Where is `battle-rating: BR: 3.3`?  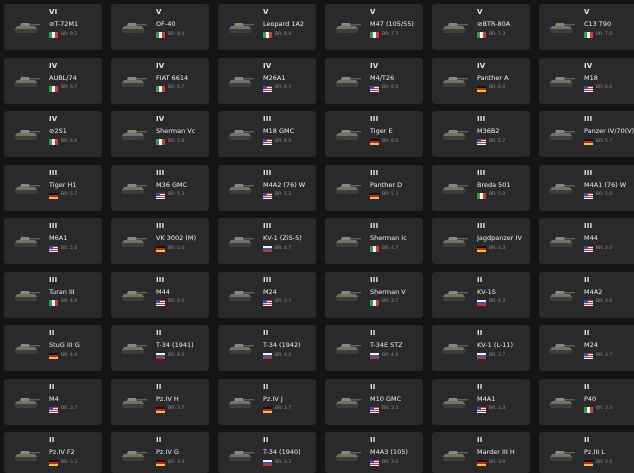 battle-rating: BR: 3.3 is located at coordinates (604, 408).